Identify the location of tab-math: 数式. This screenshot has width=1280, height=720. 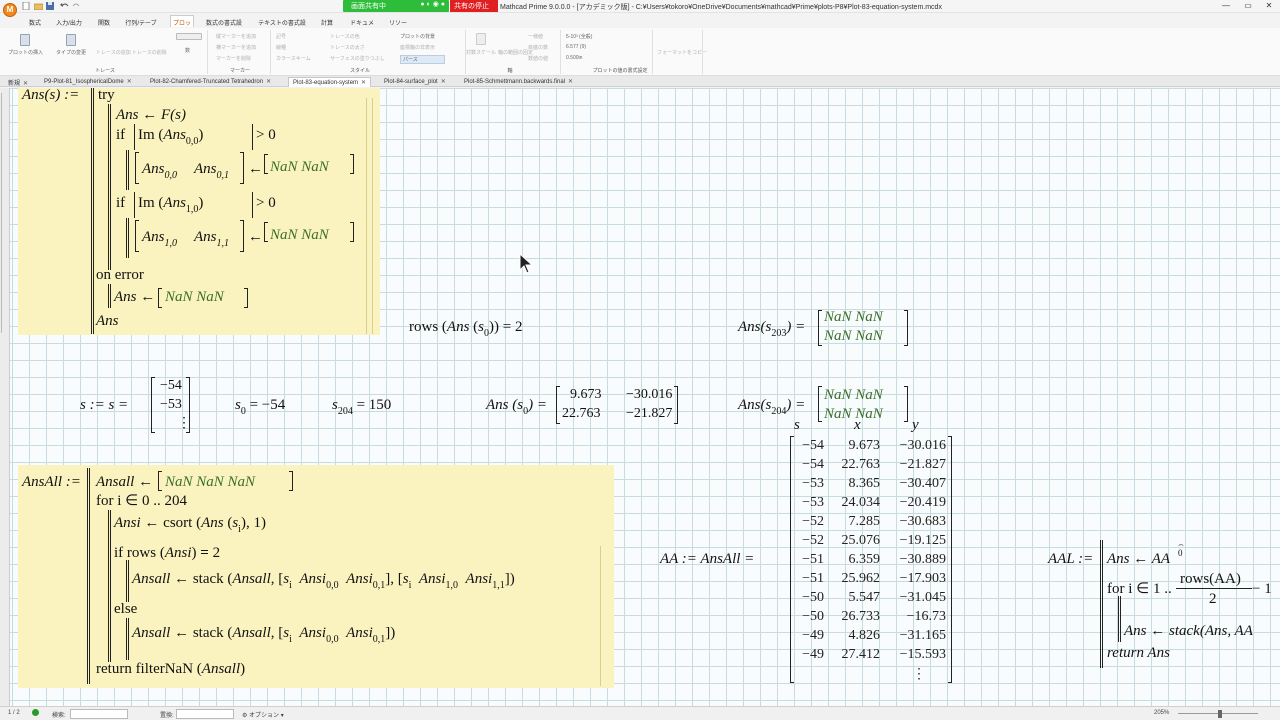
(35, 22).